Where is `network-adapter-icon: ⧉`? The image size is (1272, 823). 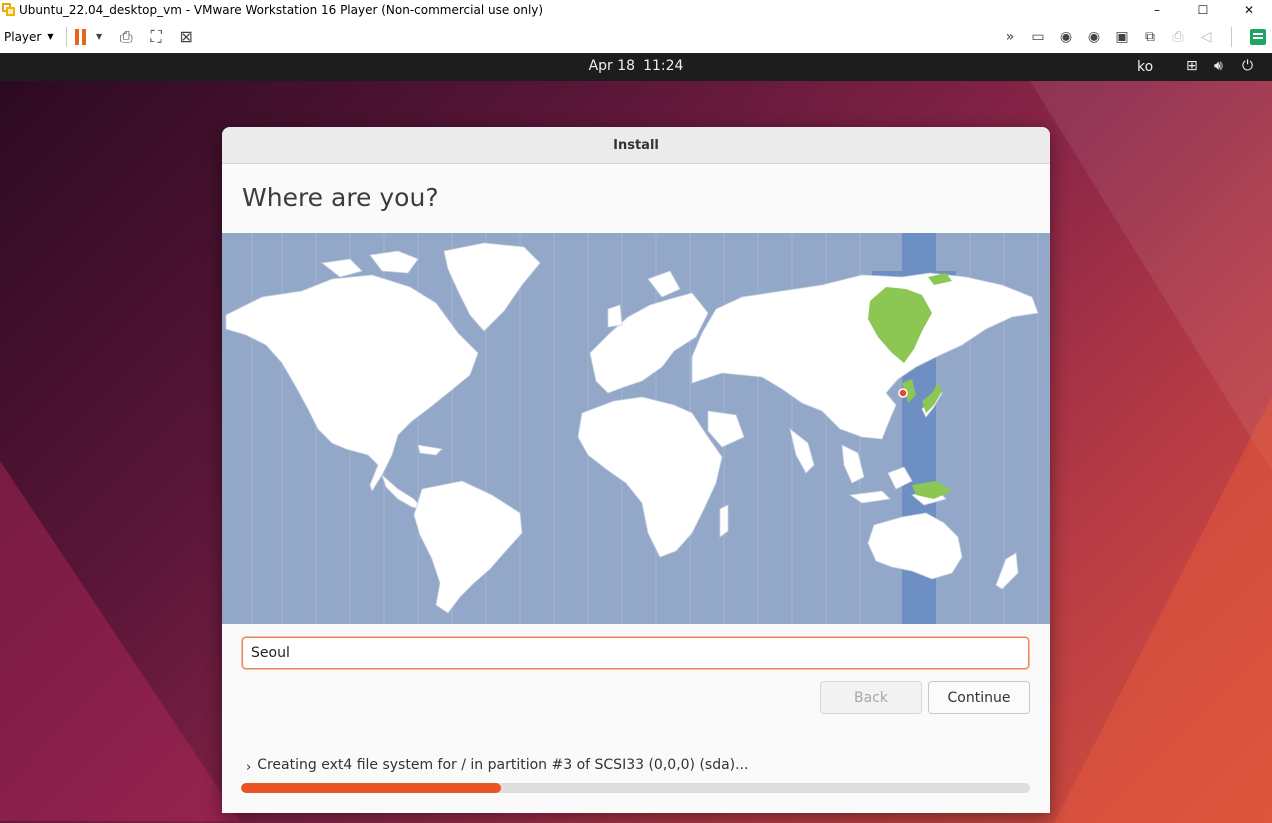 network-adapter-icon: ⧉ is located at coordinates (1150, 37).